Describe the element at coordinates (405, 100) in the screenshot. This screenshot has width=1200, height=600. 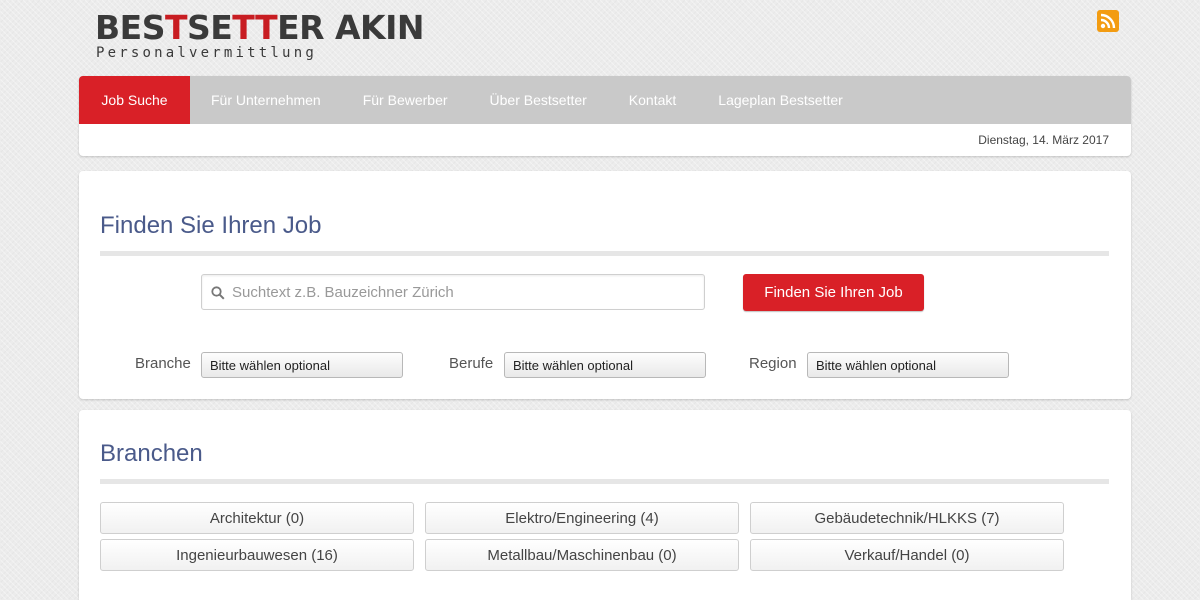
I see `nav-item-fuer-bewerber: Für Bewerber` at that location.